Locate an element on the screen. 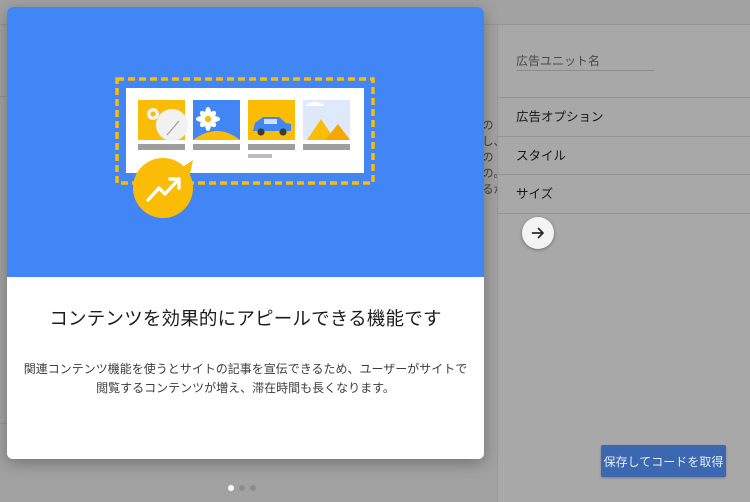 Image resolution: width=750 pixels, height=502 pixels. next-button is located at coordinates (538, 233).